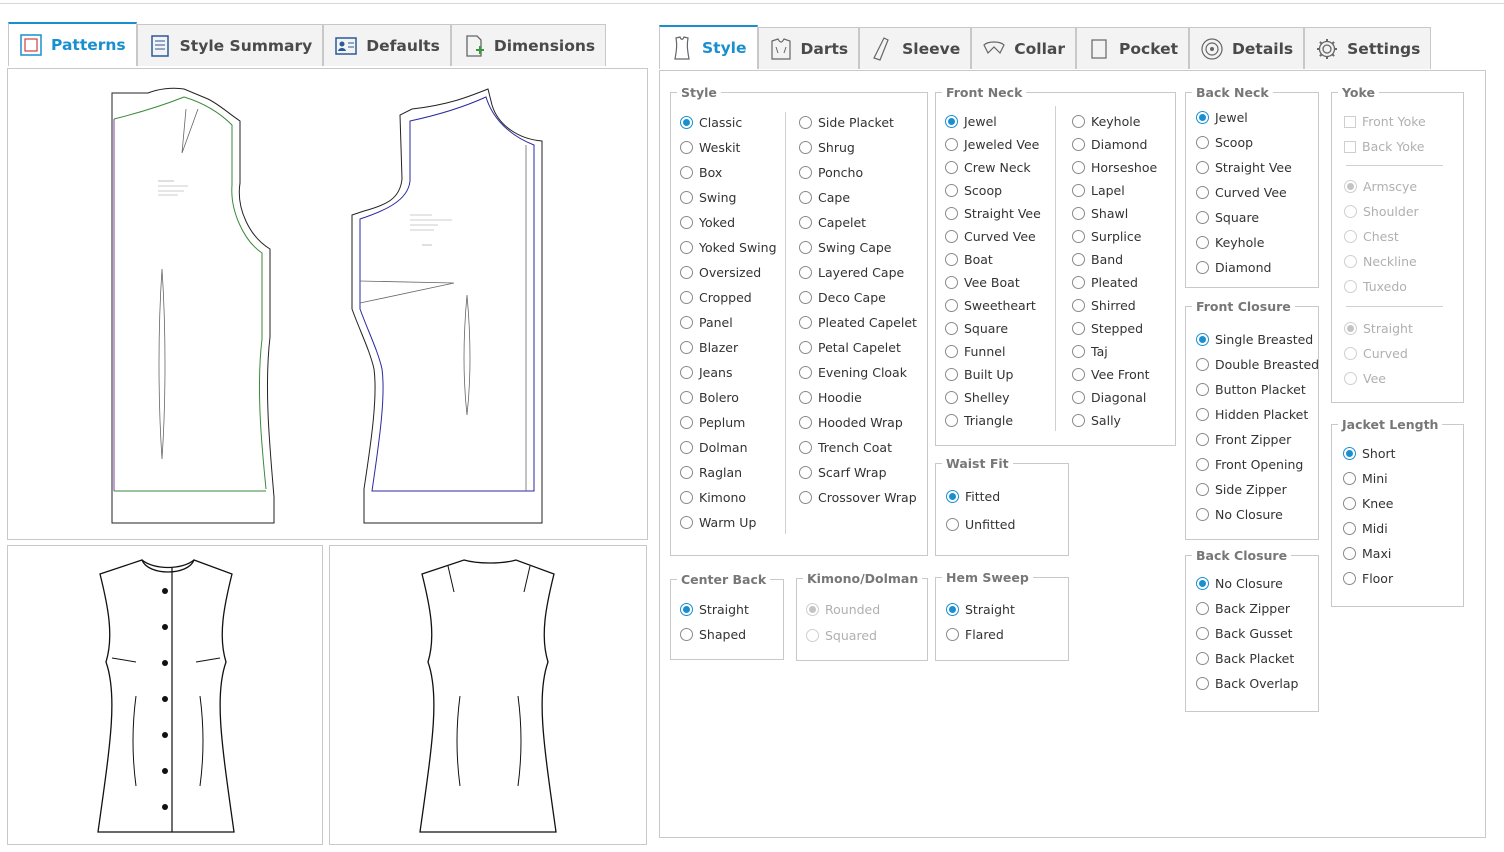  Describe the element at coordinates (1114, 305) in the screenshot. I see `front-neck-radio-shirred: Shirred` at that location.